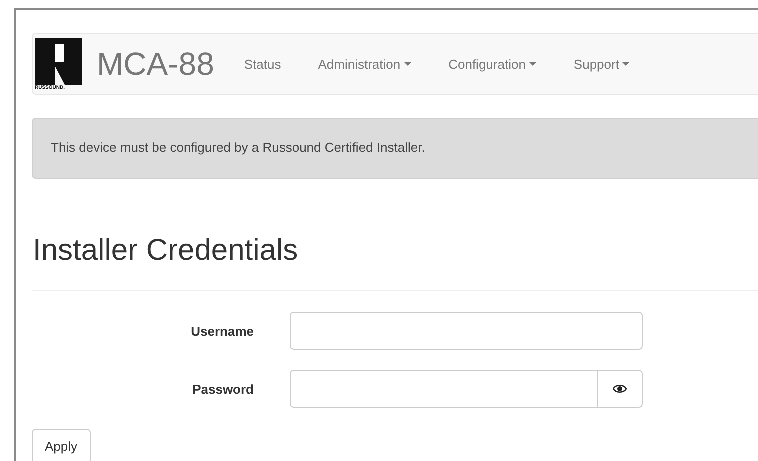  Describe the element at coordinates (166, 251) in the screenshot. I see `page-heading: Installer Credentials` at that location.